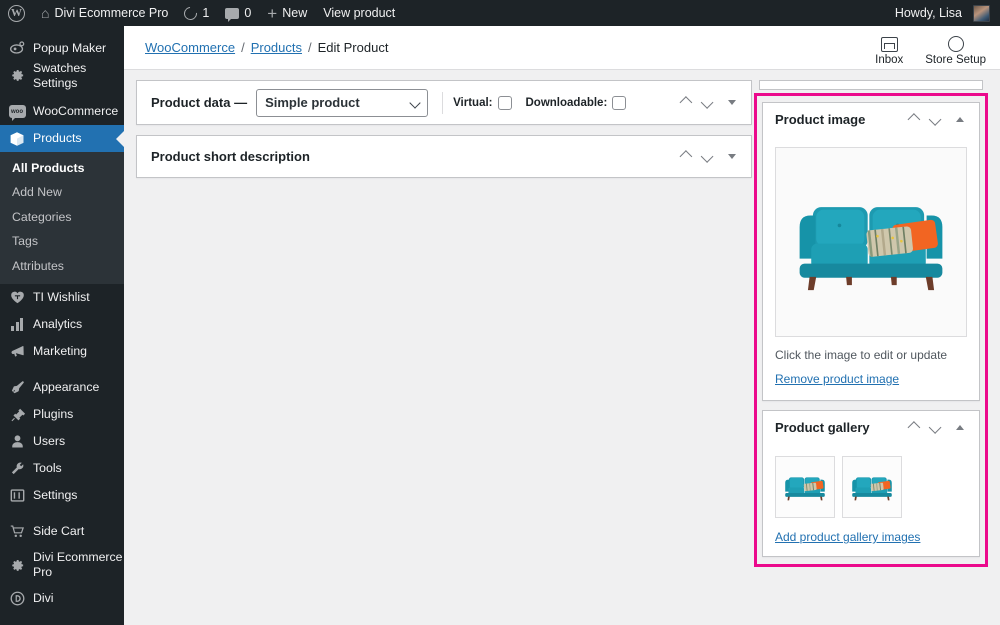 This screenshot has width=1000, height=625. I want to click on wp-logo-menu: W, so click(16, 13).